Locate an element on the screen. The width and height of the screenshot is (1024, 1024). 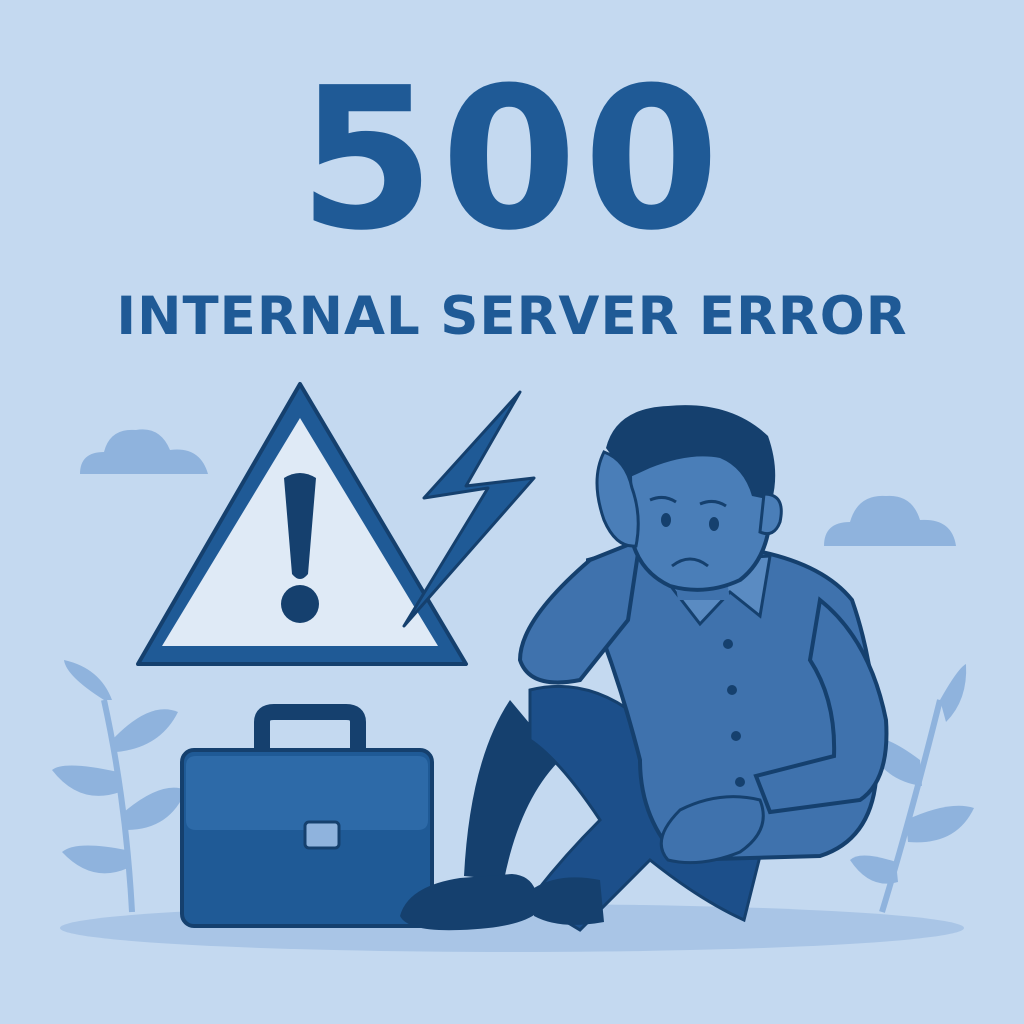
error-title: INTERNAL SERVER ERROR is located at coordinates (512, 316).